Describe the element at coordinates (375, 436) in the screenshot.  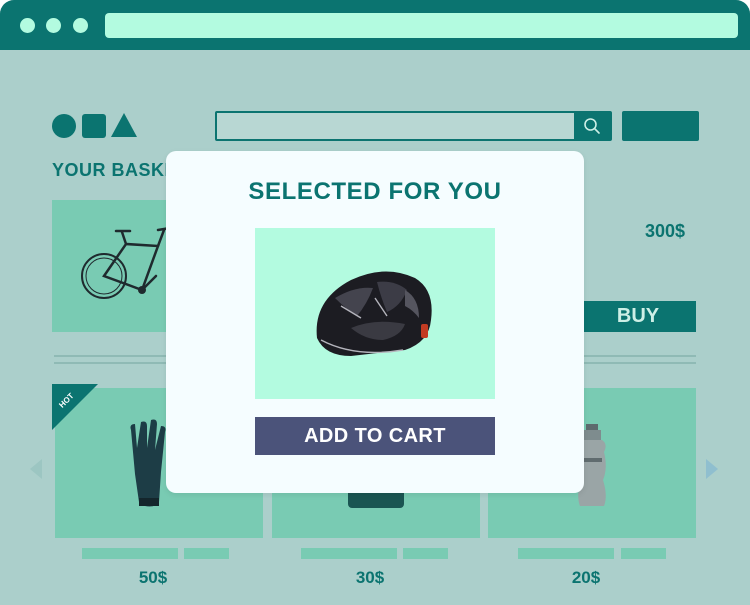
I see `add-to-cart-button: ADD TO CART` at that location.